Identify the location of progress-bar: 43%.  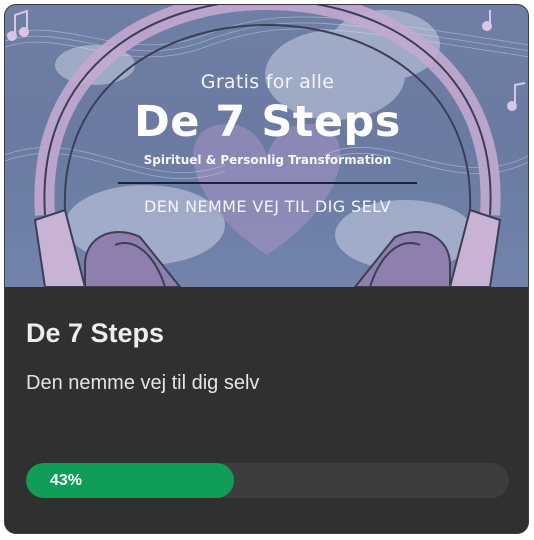
(267, 480).